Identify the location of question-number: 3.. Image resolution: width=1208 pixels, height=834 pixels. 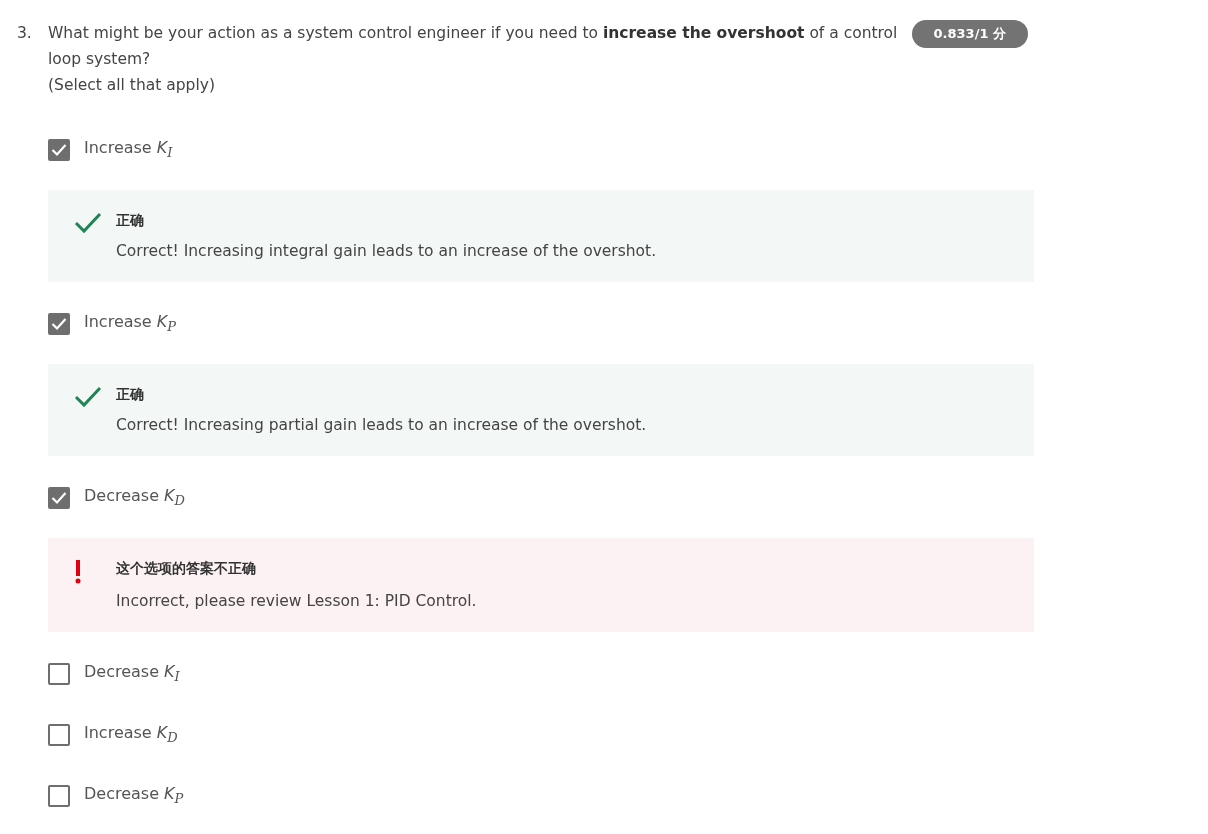
(25, 33).